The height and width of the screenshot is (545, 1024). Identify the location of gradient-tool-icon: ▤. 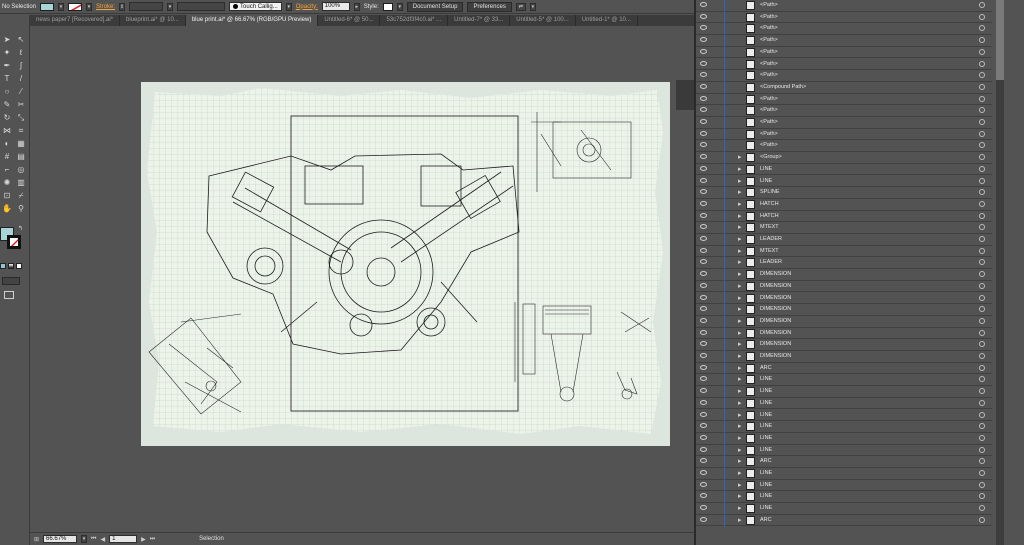
(21, 157).